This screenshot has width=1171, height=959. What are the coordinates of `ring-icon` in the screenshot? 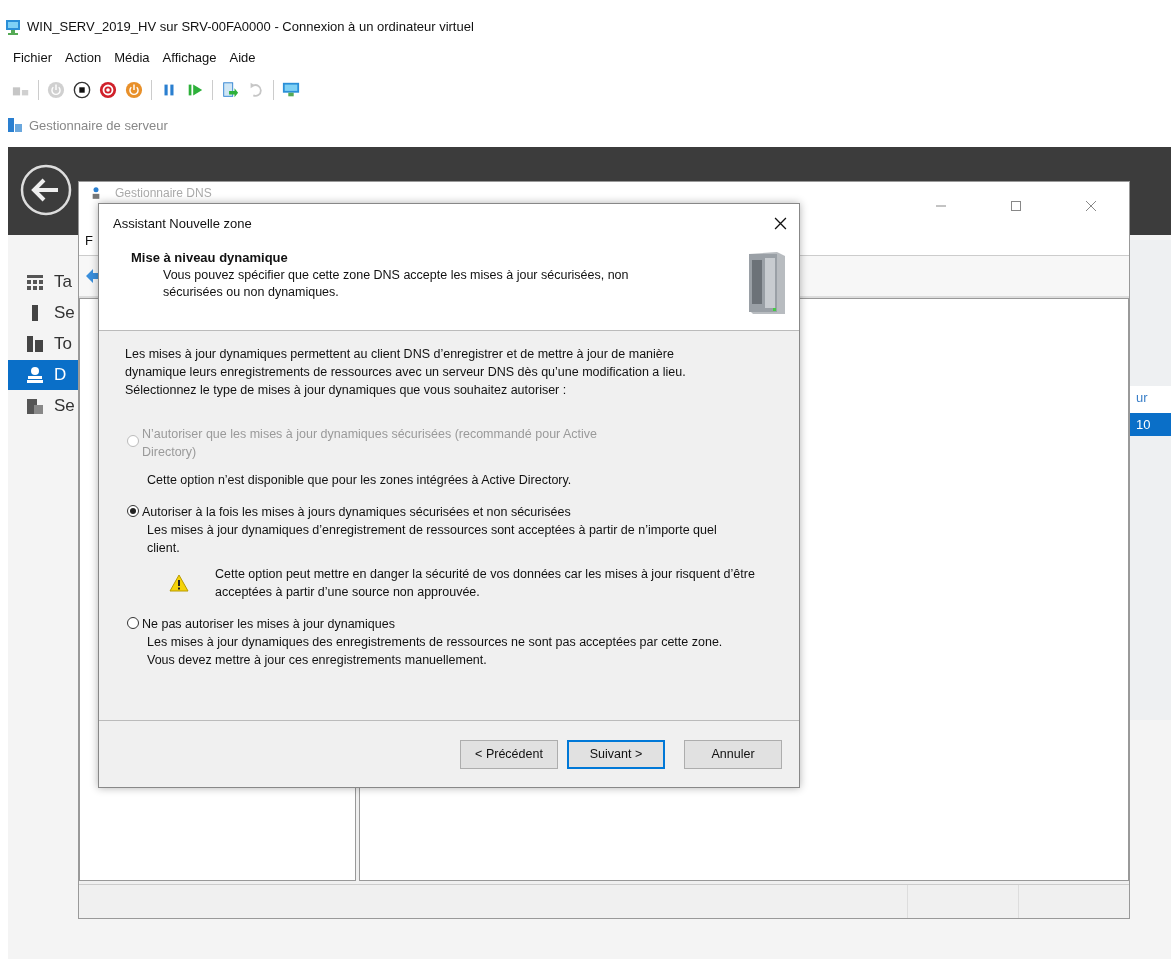 It's located at (108, 90).